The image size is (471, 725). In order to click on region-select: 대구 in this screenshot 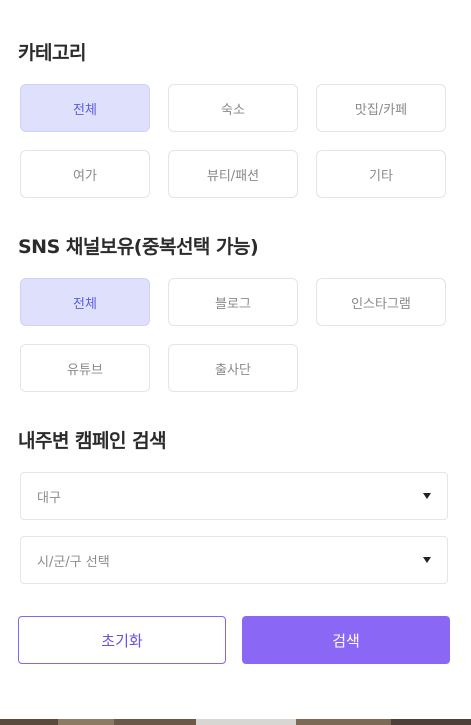, I will do `click(234, 496)`.